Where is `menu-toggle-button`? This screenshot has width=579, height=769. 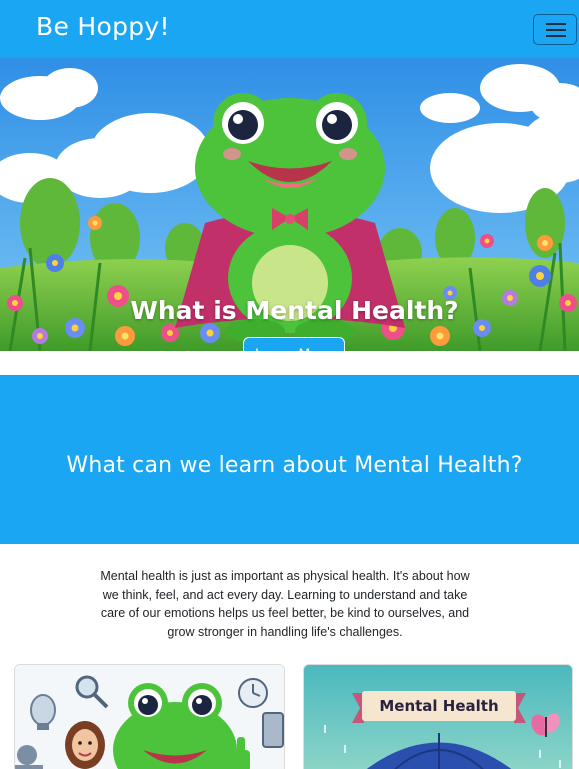 menu-toggle-button is located at coordinates (555, 29).